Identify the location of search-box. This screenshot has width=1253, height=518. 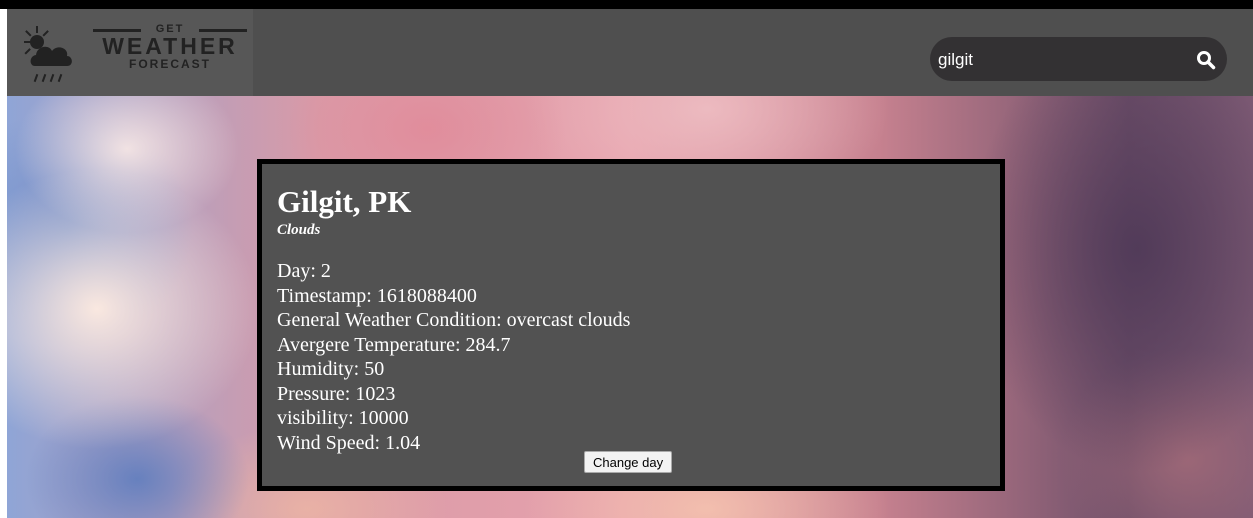
(1078, 59).